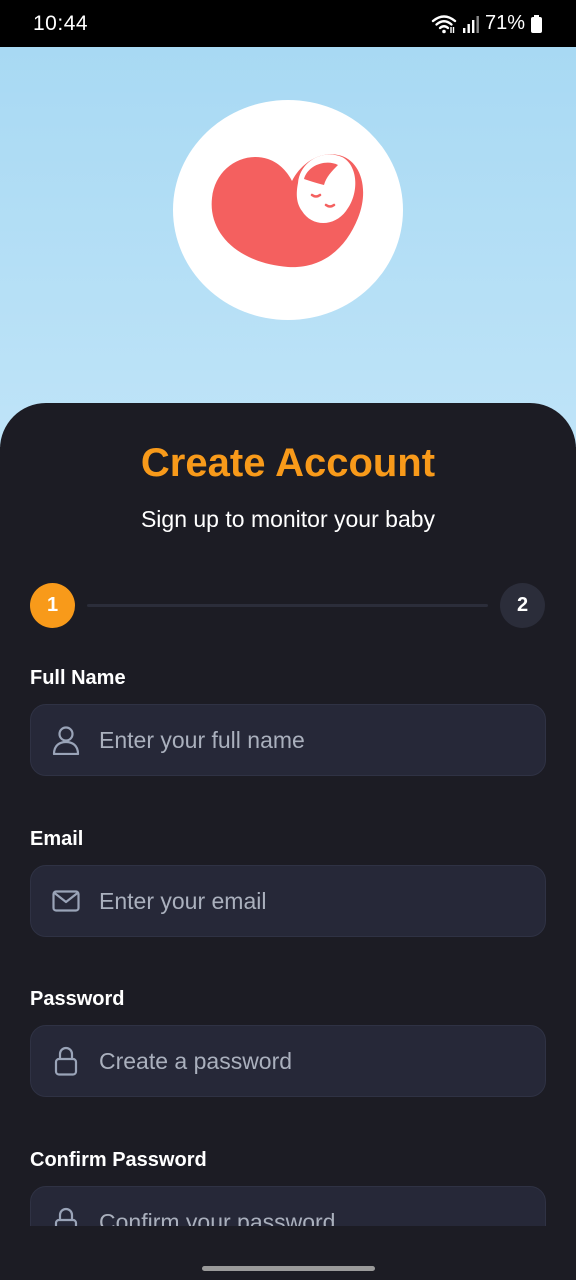 The height and width of the screenshot is (1280, 576). I want to click on navigation-bar, so click(288, 1253).